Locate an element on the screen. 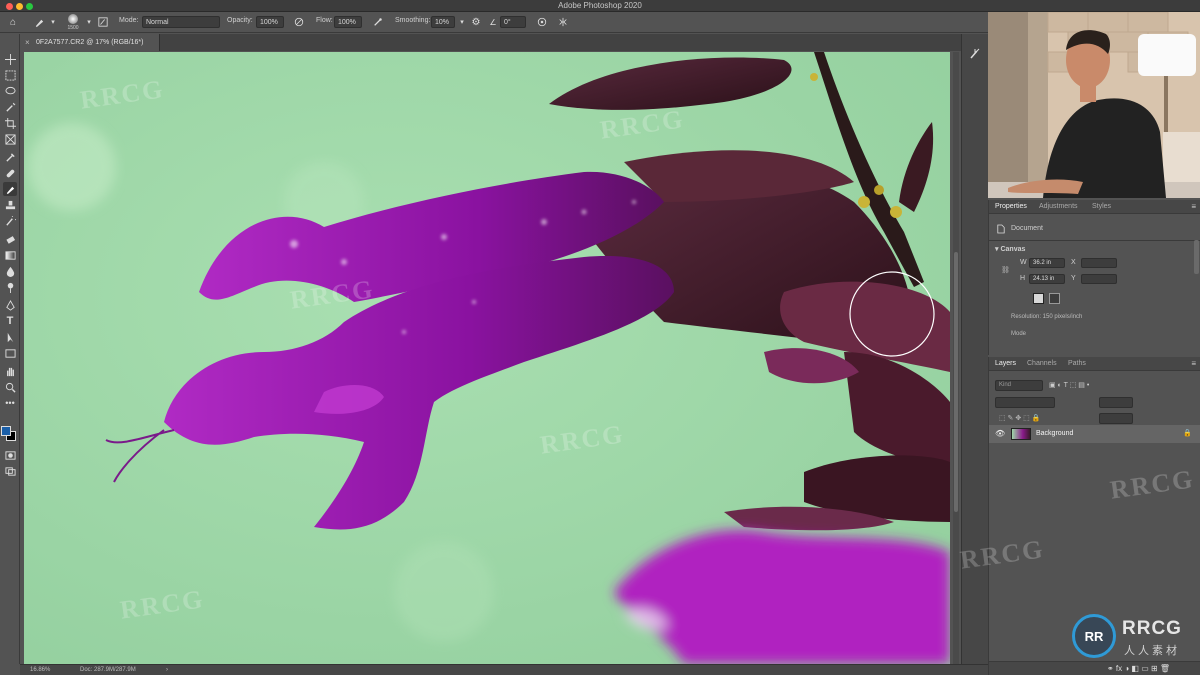  link-dimensions-icon: ⛓ is located at coordinates (1005, 270).